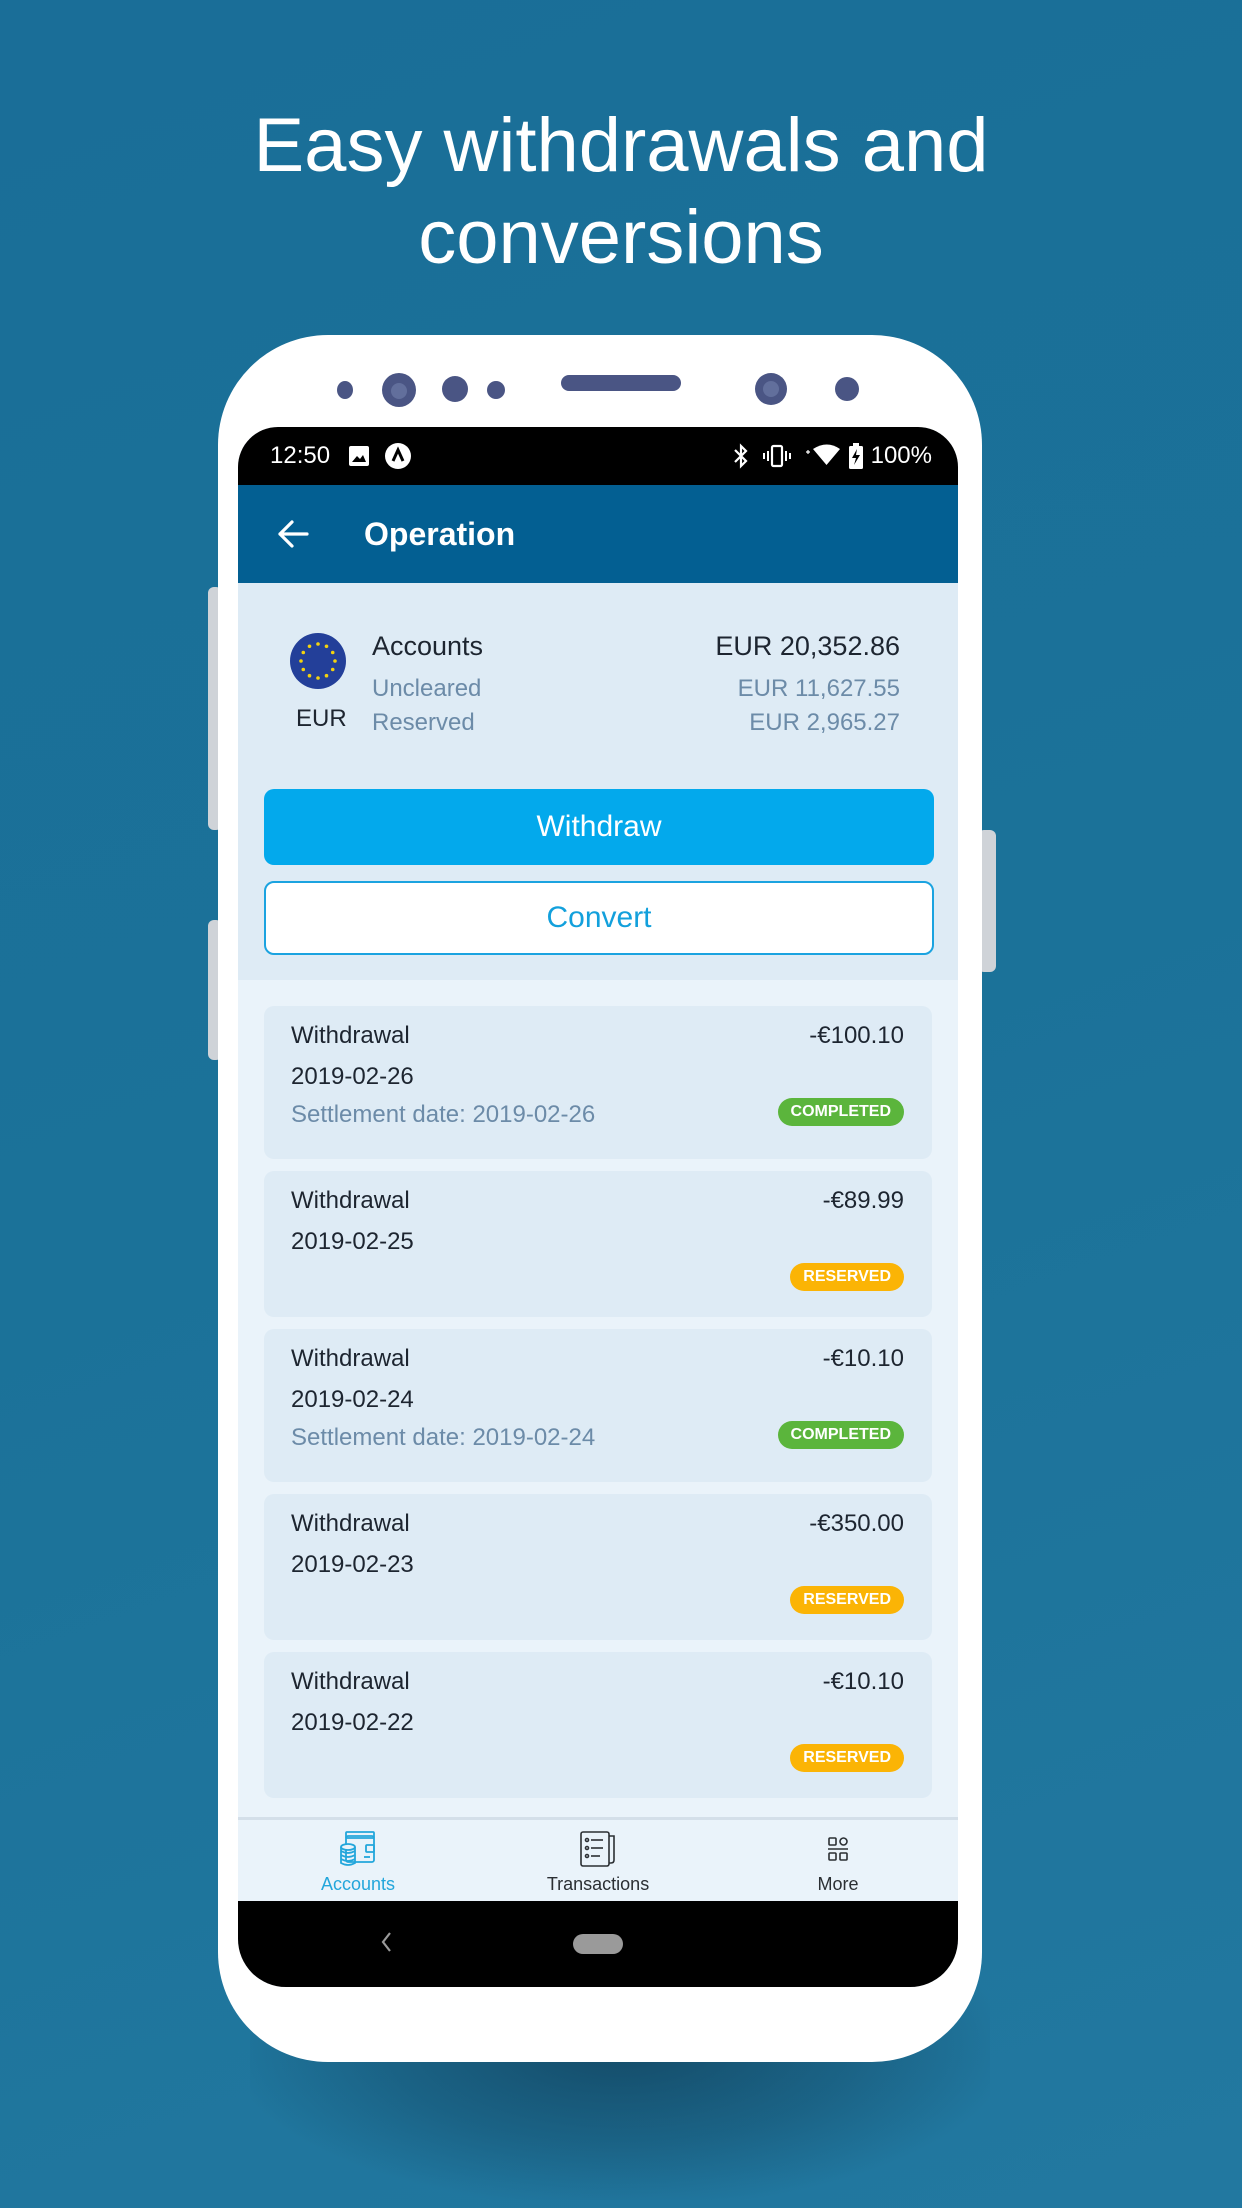 The image size is (1242, 2208). I want to click on back-button, so click(293, 534).